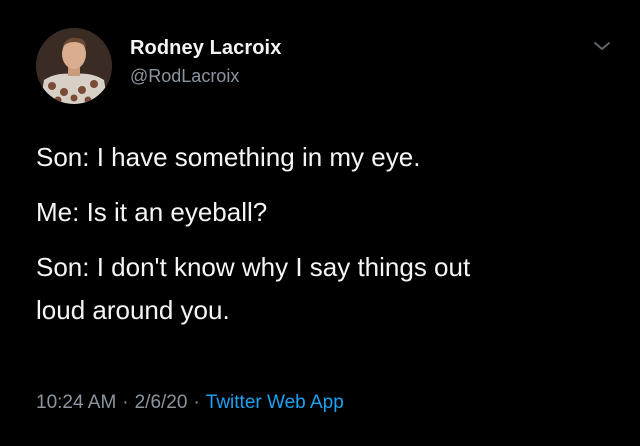 This screenshot has width=640, height=446. What do you see at coordinates (190, 403) in the screenshot?
I see `tweet-meta: 10:24 AM · 2/6/20 · Twitter Web App` at bounding box center [190, 403].